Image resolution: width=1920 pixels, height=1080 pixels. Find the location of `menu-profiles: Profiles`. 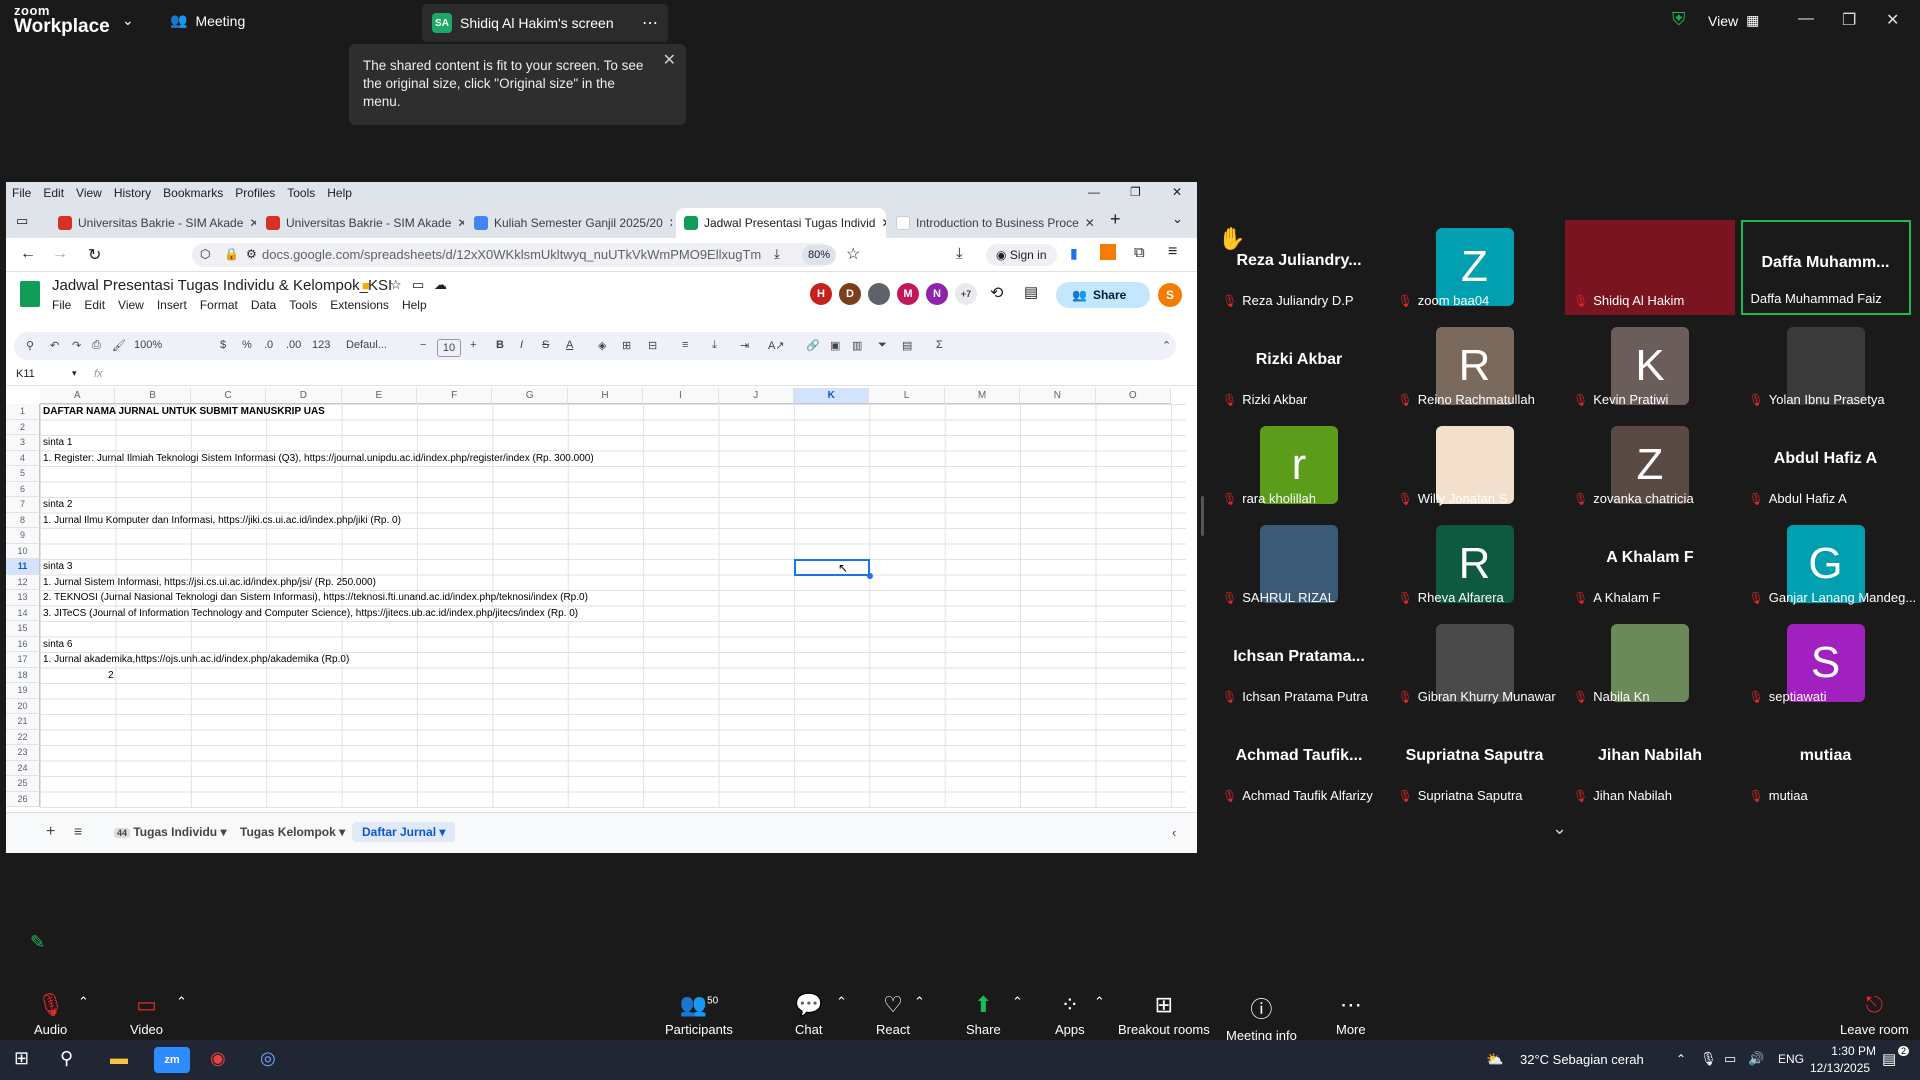

menu-profiles: Profiles is located at coordinates (255, 193).